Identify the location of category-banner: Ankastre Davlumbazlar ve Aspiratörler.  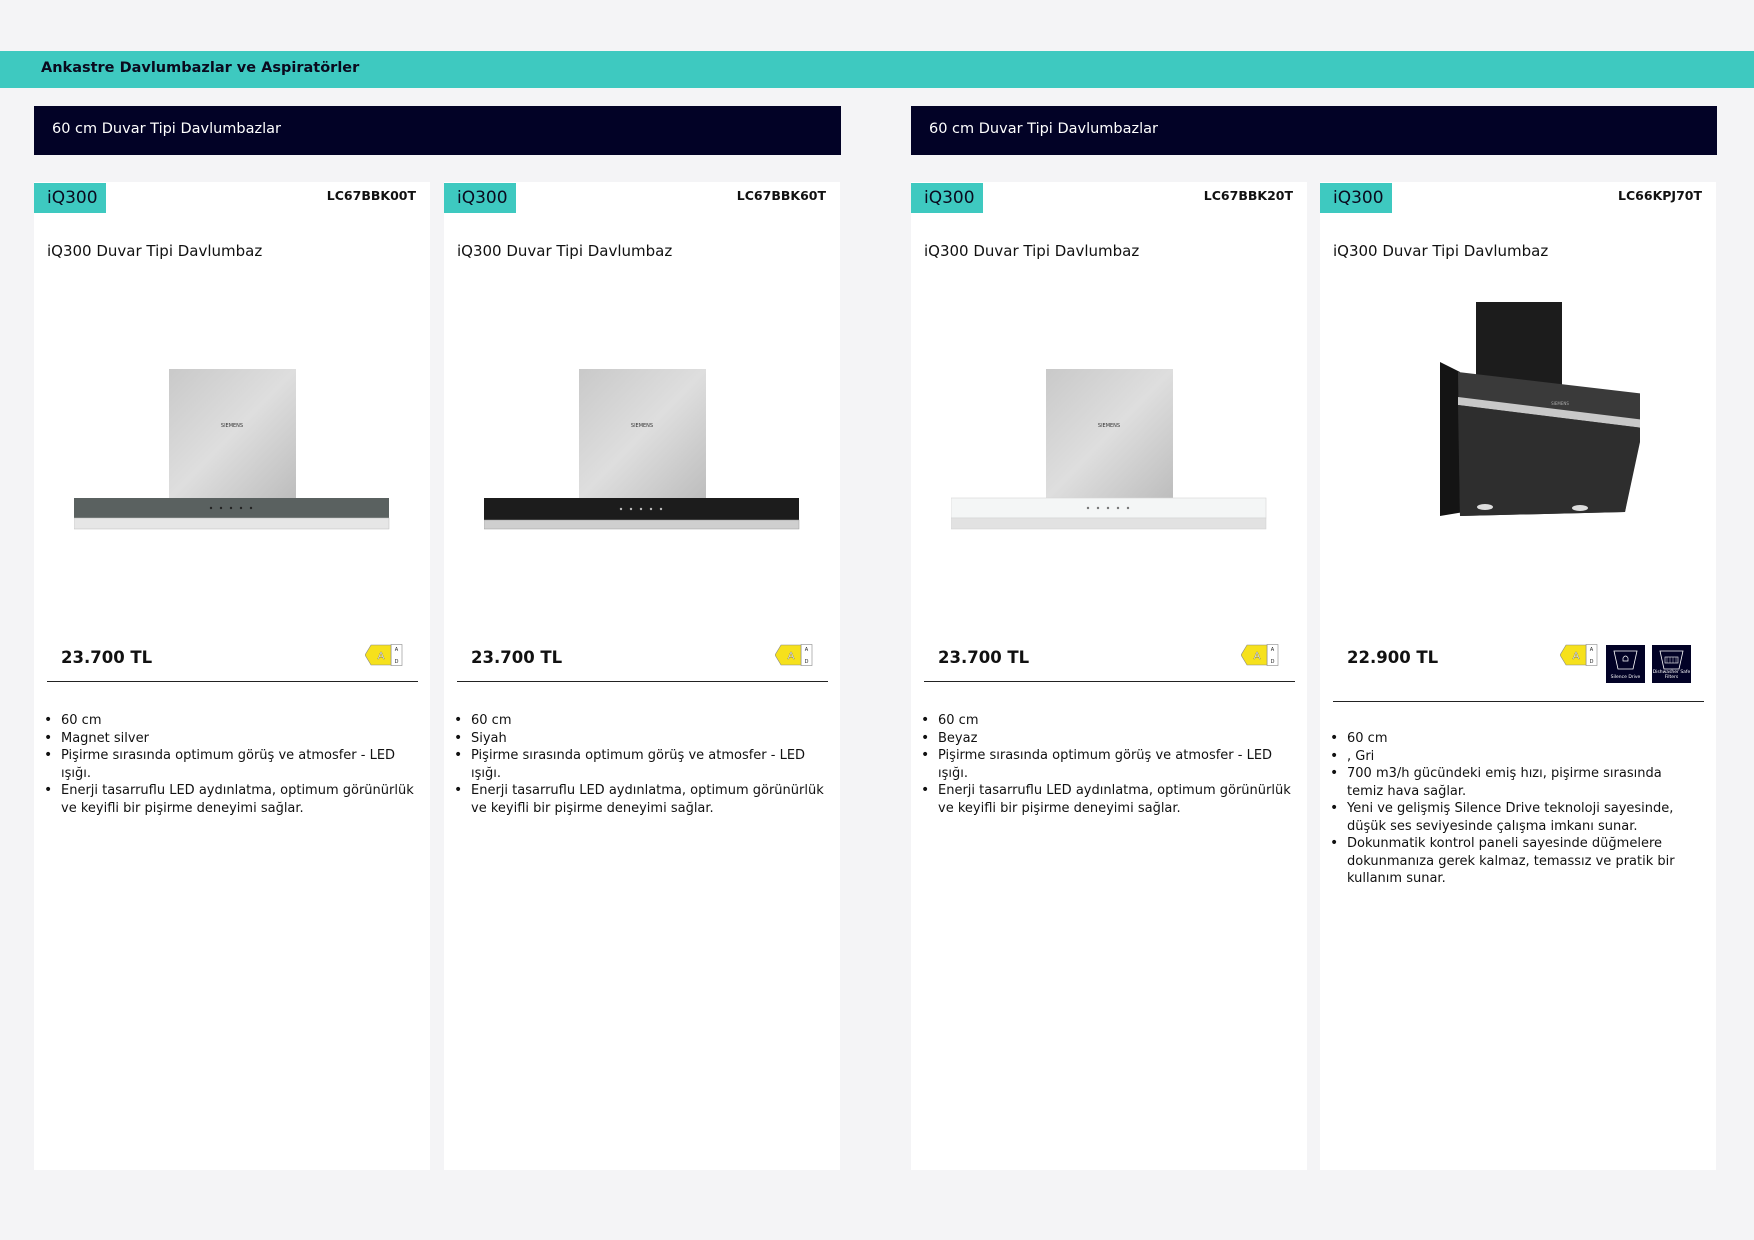
(877, 69).